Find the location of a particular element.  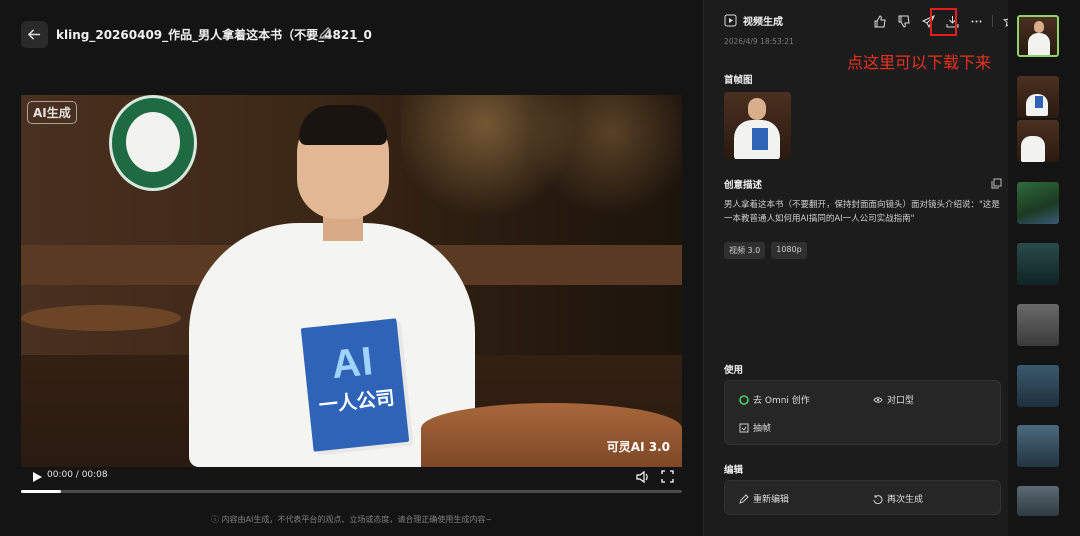

creative-description-label: 创意描述 is located at coordinates (743, 185).